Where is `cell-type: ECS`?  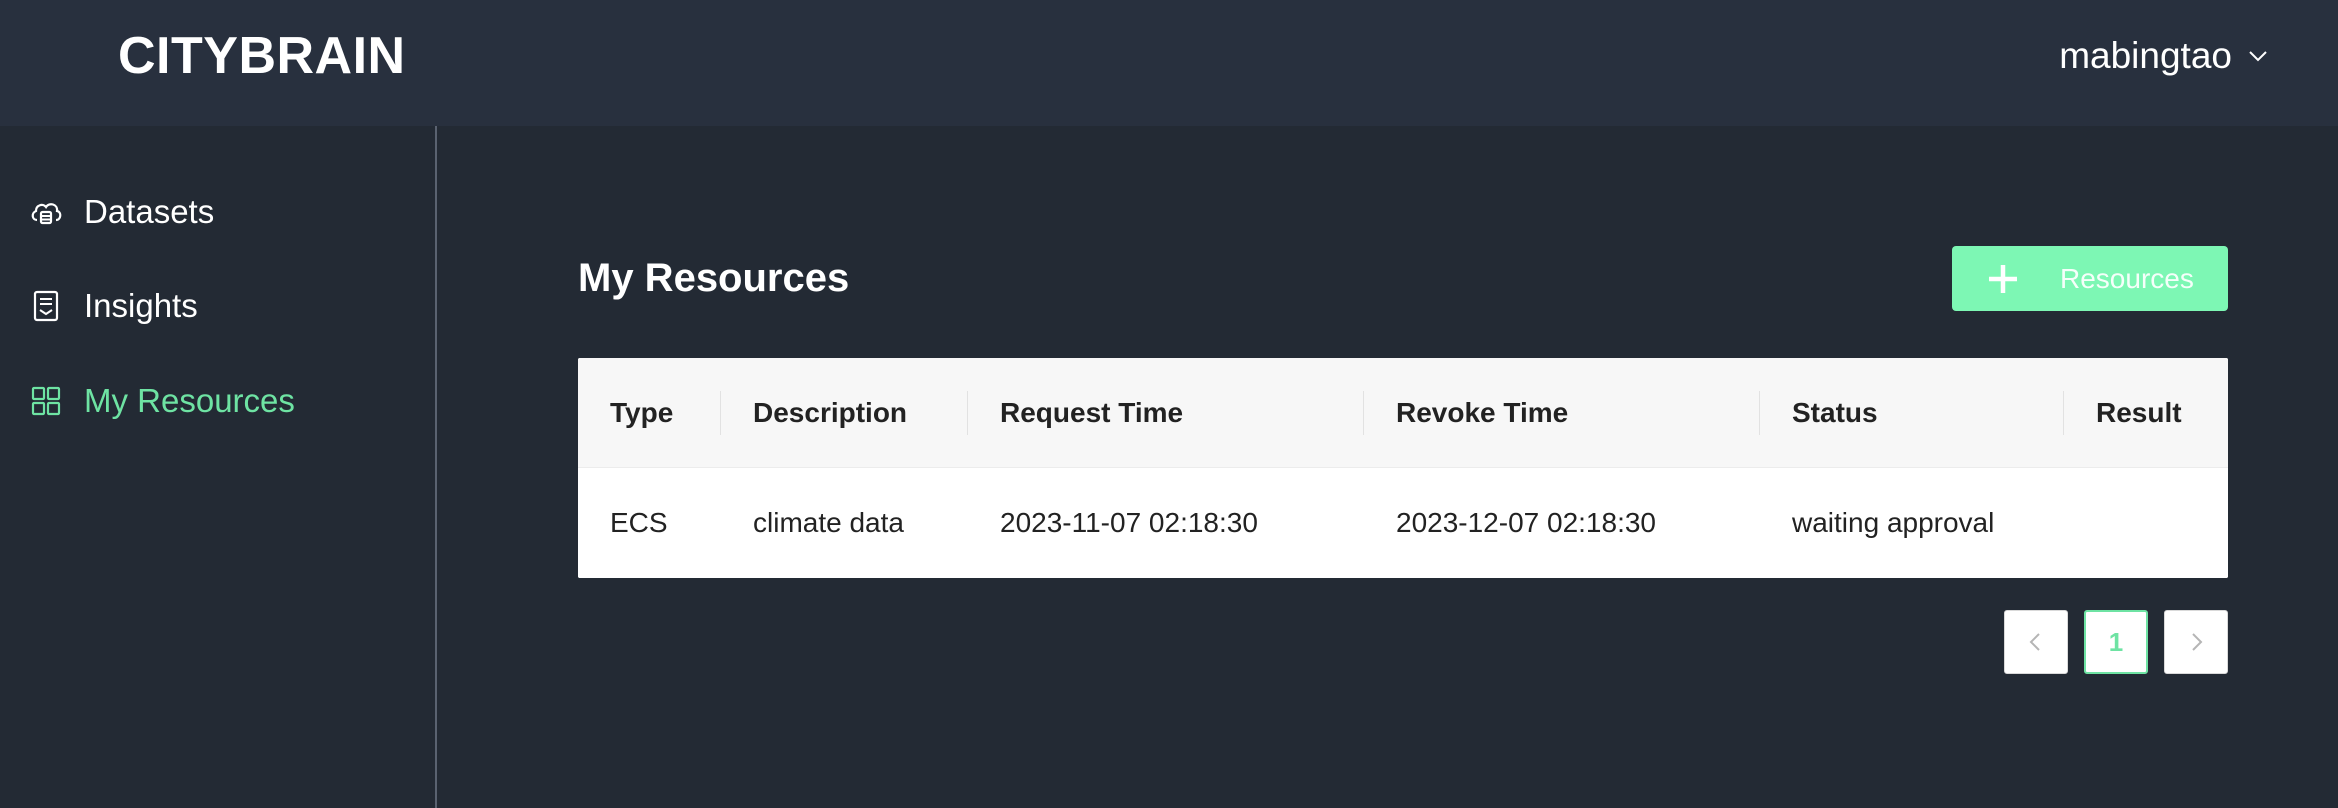 cell-type: ECS is located at coordinates (639, 522).